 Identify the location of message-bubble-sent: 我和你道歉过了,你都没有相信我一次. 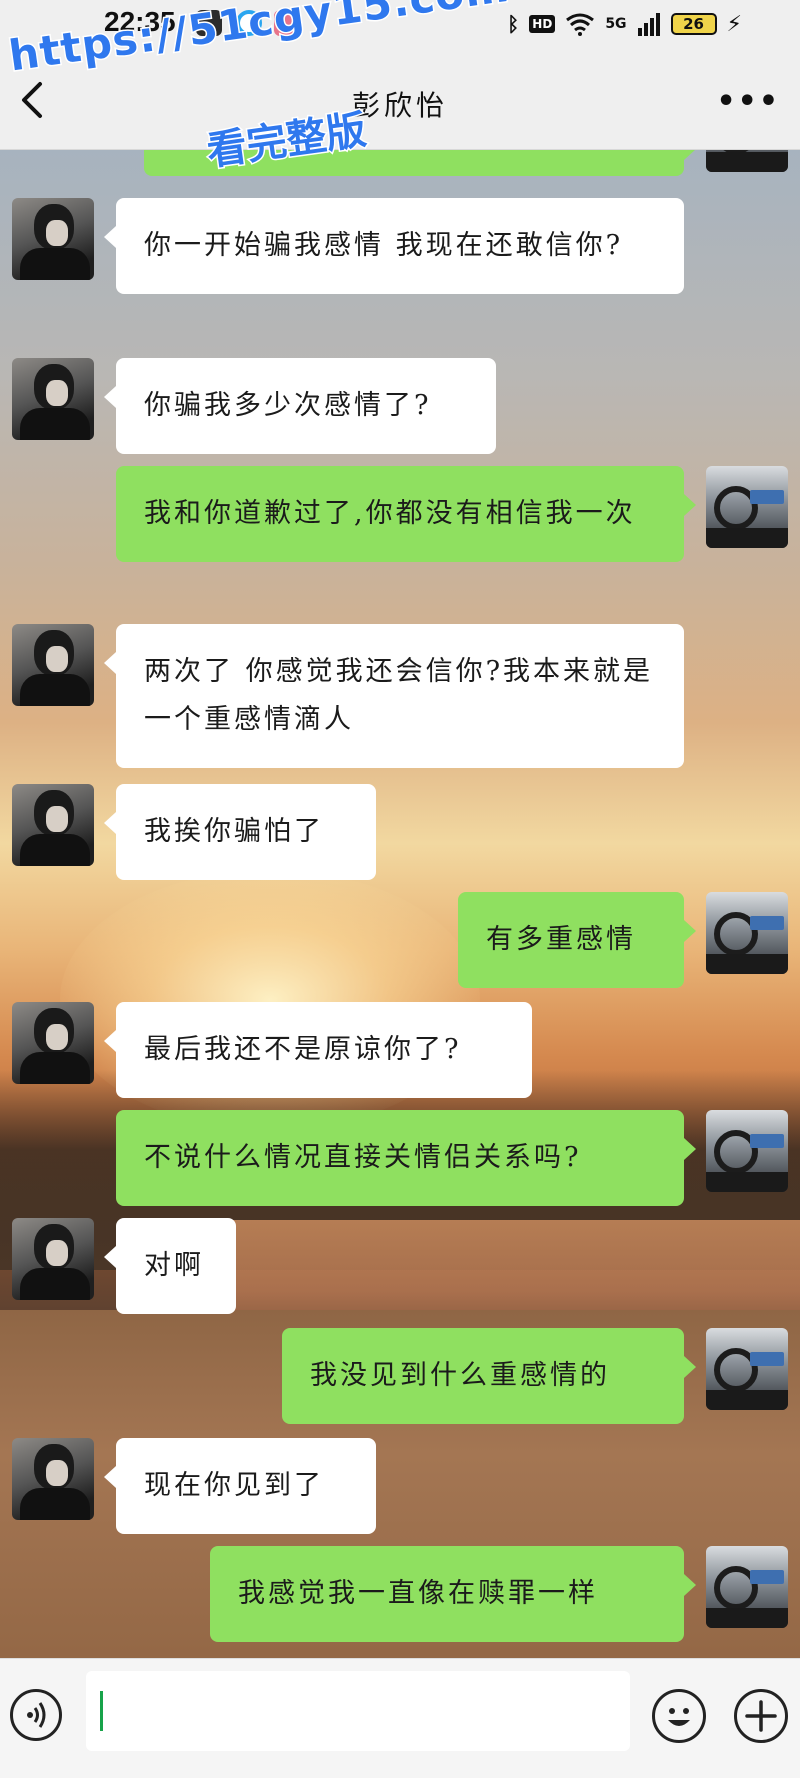
(406, 514).